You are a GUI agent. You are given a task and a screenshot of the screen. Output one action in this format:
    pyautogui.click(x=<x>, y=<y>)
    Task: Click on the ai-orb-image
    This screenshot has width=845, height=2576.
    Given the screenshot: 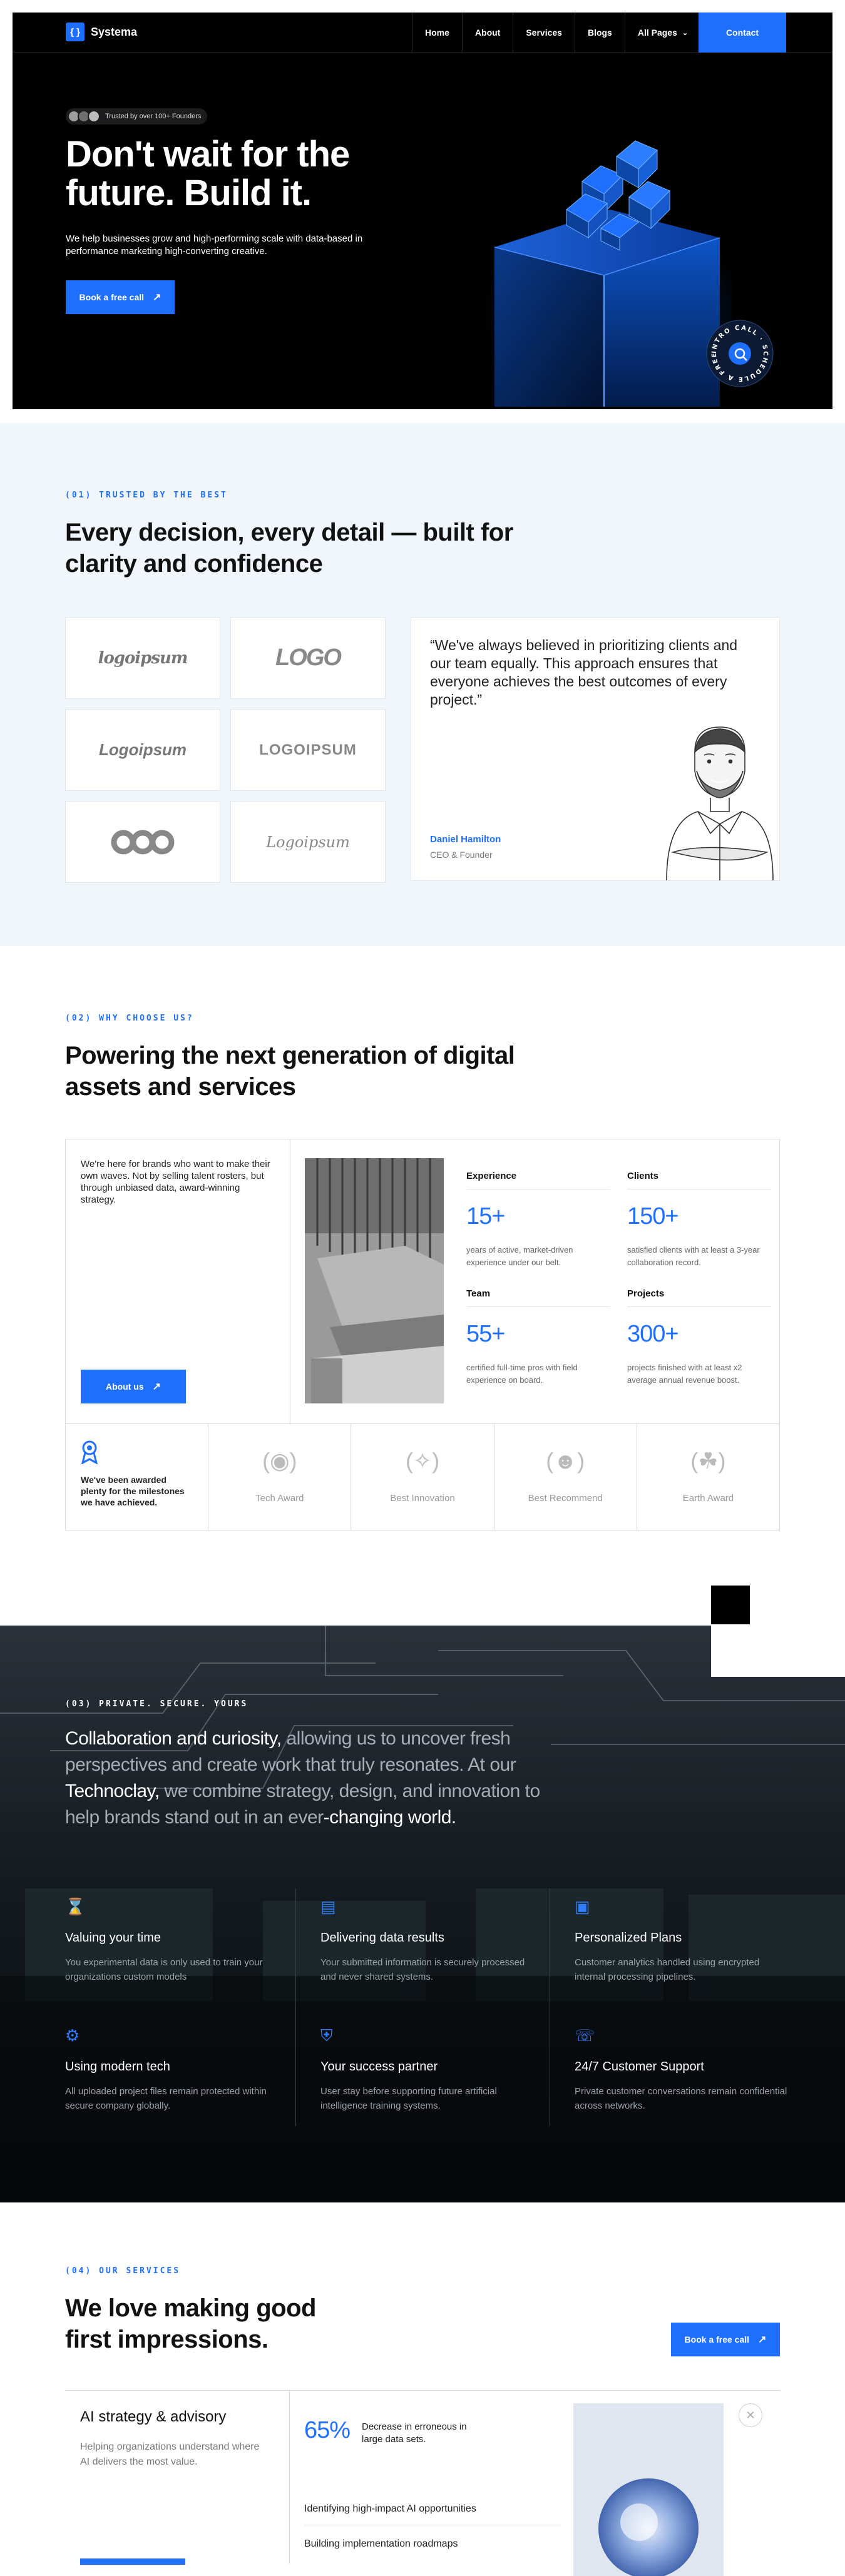 What is the action you would take?
    pyautogui.click(x=648, y=2490)
    